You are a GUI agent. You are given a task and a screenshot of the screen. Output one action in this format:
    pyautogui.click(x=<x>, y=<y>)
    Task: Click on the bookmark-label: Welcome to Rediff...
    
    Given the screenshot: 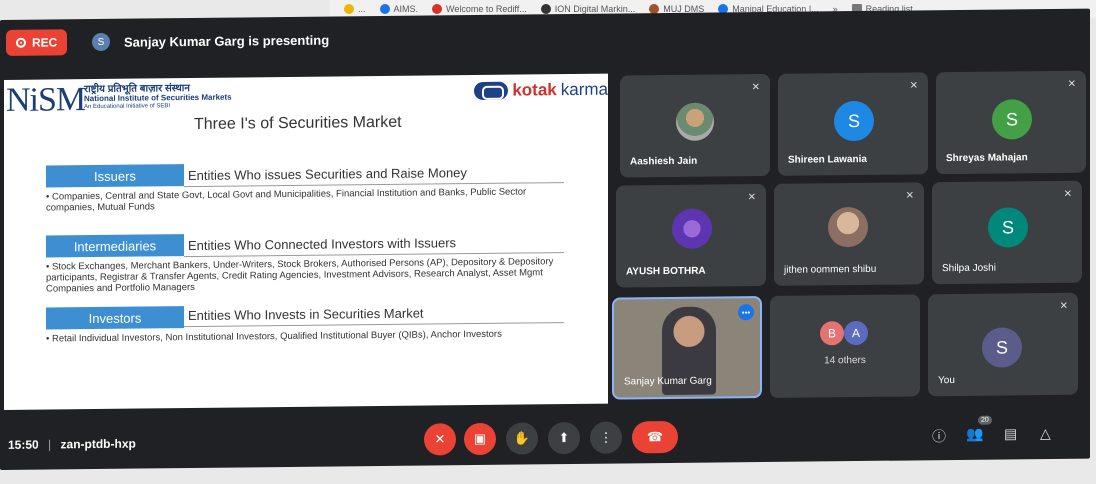 What is the action you would take?
    pyautogui.click(x=486, y=9)
    